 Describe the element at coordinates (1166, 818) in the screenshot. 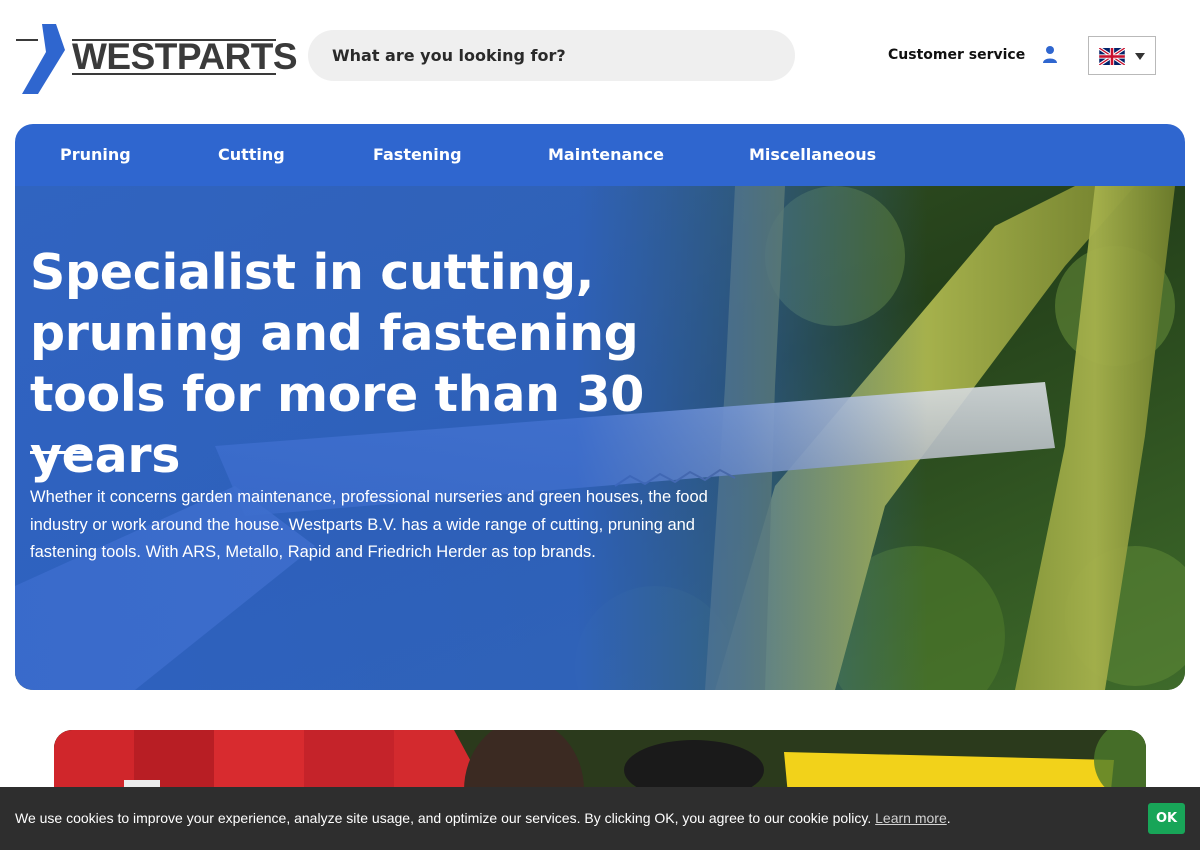

I see `cookie-ok-button: OK` at that location.